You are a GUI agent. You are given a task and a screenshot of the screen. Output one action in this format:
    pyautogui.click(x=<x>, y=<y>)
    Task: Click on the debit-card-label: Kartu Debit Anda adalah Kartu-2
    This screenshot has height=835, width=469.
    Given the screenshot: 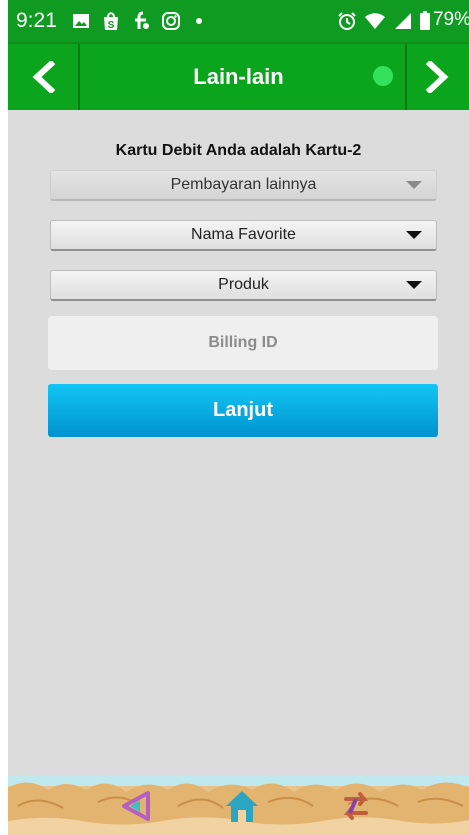 What is the action you would take?
    pyautogui.click(x=238, y=150)
    